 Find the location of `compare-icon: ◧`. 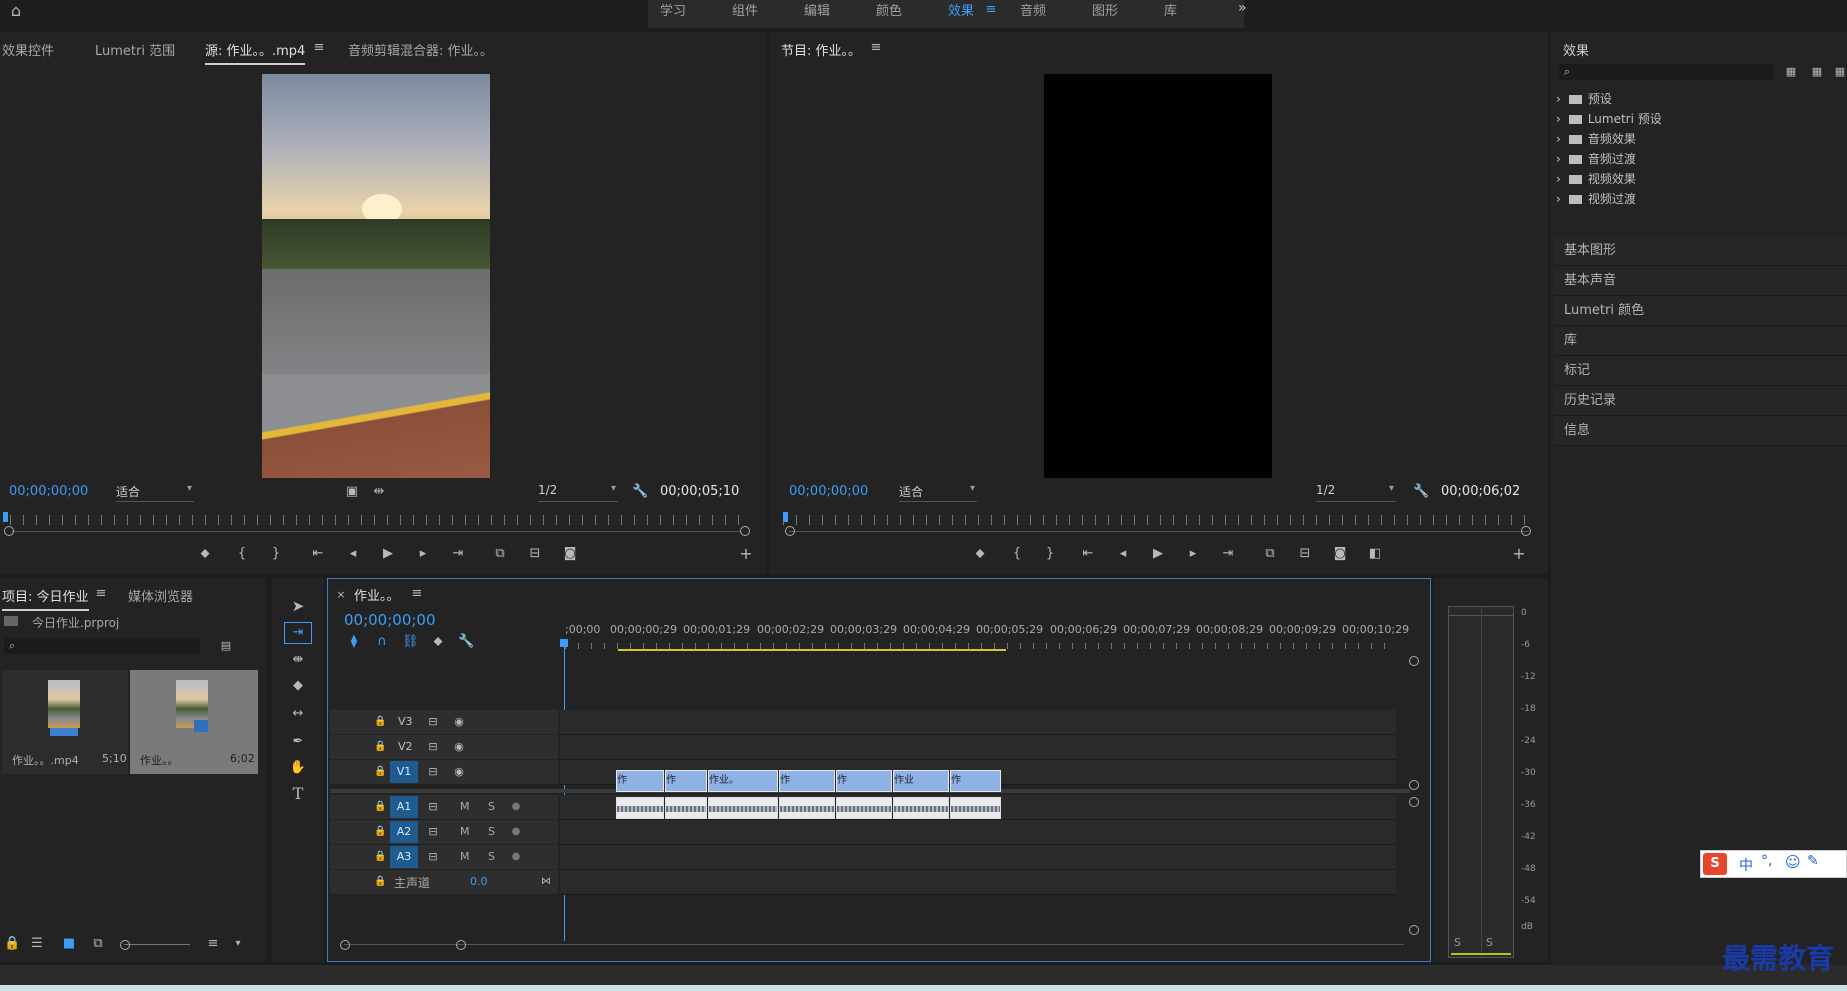

compare-icon: ◧ is located at coordinates (1375, 554).